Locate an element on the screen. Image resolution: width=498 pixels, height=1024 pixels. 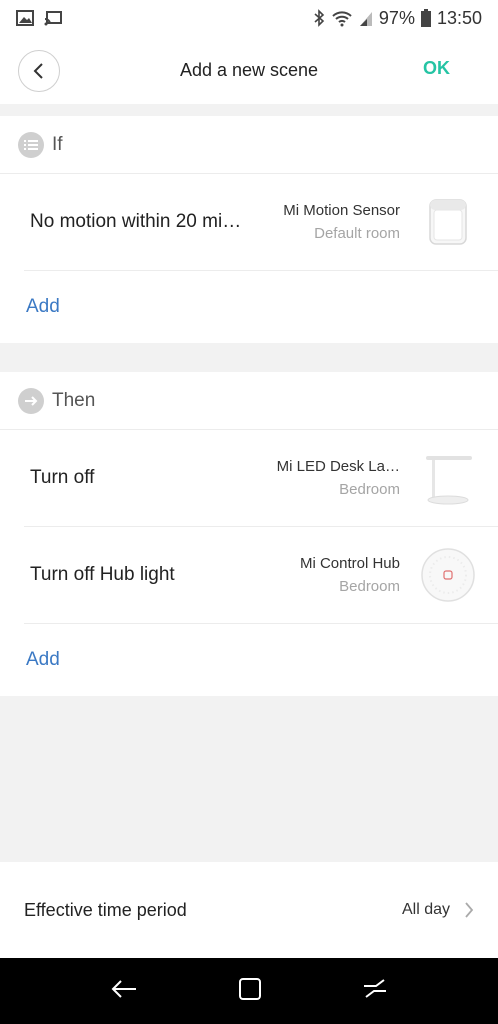
back-button is located at coordinates (39, 71).